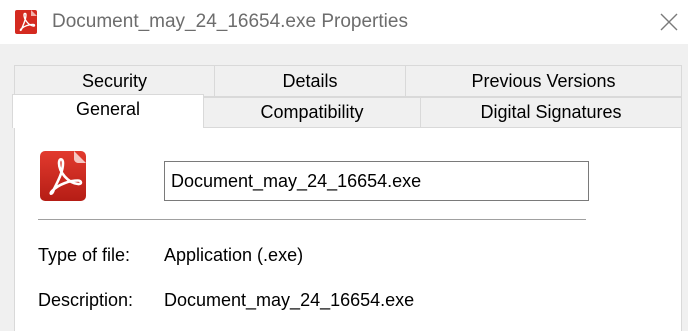  I want to click on tab-compatibility: Compatibility, so click(312, 112).